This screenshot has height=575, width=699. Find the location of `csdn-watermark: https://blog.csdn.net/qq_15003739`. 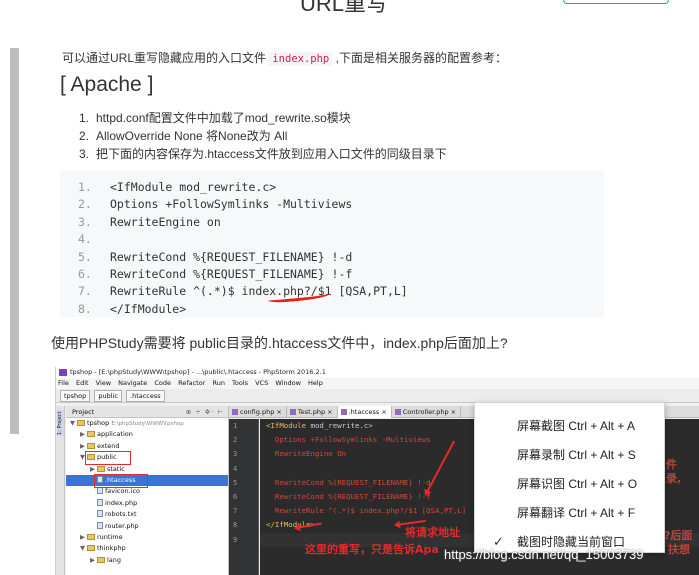

csdn-watermark: https://blog.csdn.net/qq_15003739 is located at coordinates (544, 554).